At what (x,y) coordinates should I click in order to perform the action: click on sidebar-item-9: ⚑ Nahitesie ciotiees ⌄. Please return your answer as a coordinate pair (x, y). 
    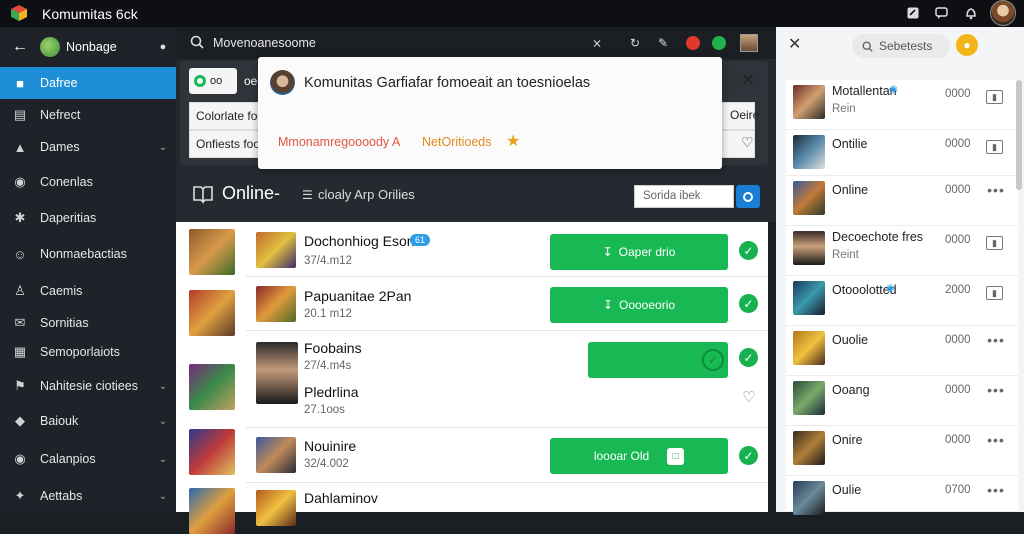
    Looking at the image, I should click on (88, 386).